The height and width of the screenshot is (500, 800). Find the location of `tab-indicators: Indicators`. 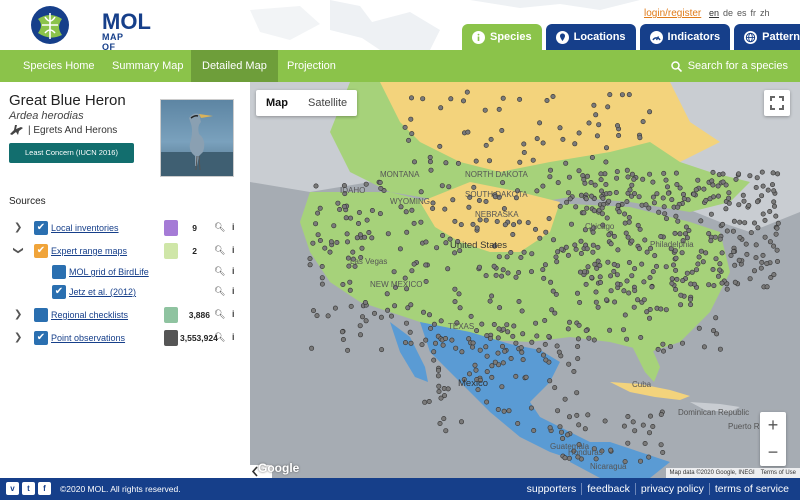

tab-indicators: Indicators is located at coordinates (685, 37).